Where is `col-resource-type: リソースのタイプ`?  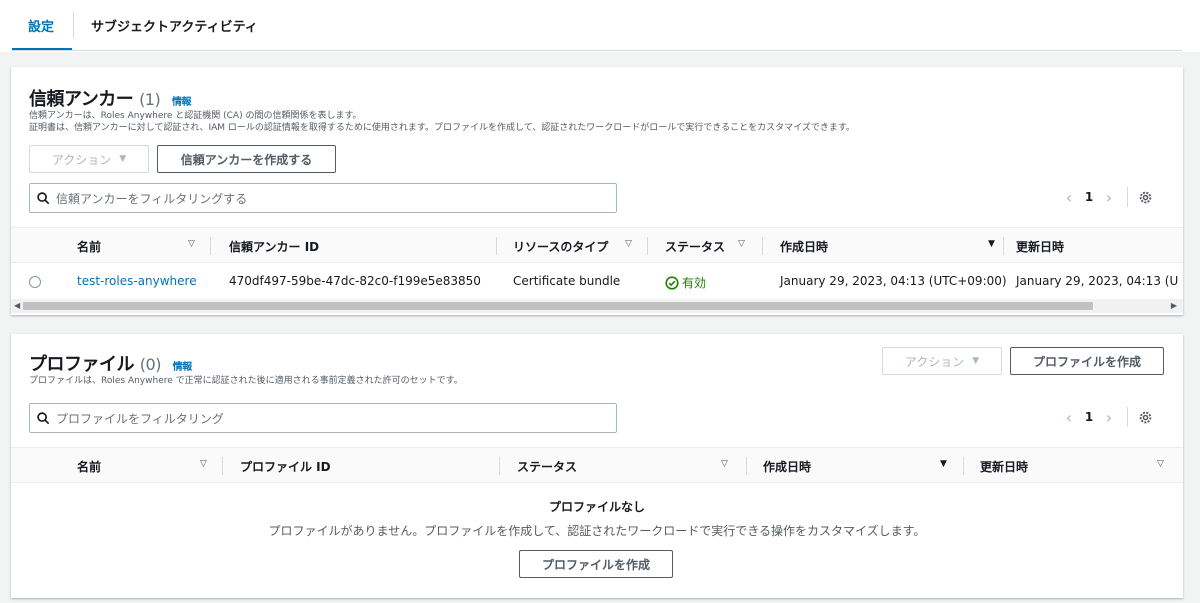
col-resource-type: リソースのタイプ is located at coordinates (560, 246).